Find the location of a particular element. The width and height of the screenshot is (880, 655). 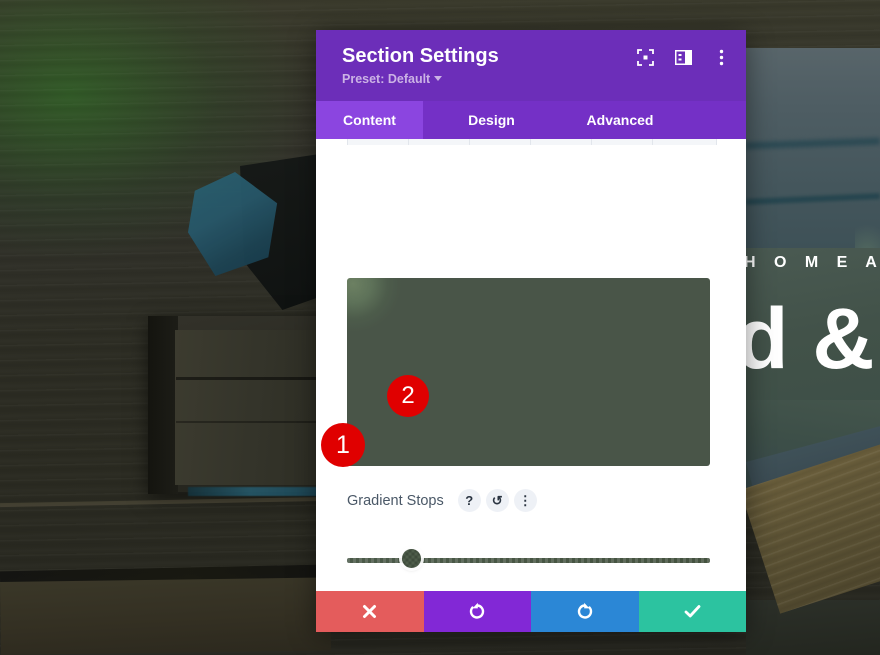

save-button is located at coordinates (692, 611).